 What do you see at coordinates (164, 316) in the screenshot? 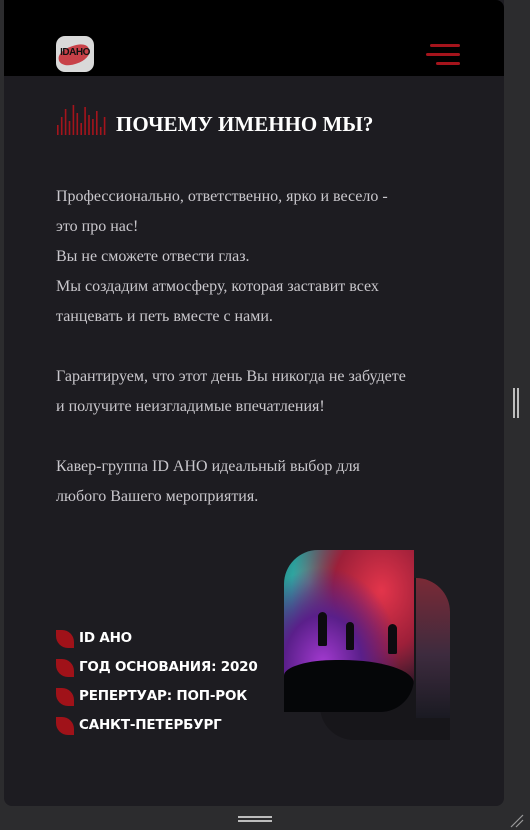
I see `paragraph-line: танцевать и петь вместе с нами.` at bounding box center [164, 316].